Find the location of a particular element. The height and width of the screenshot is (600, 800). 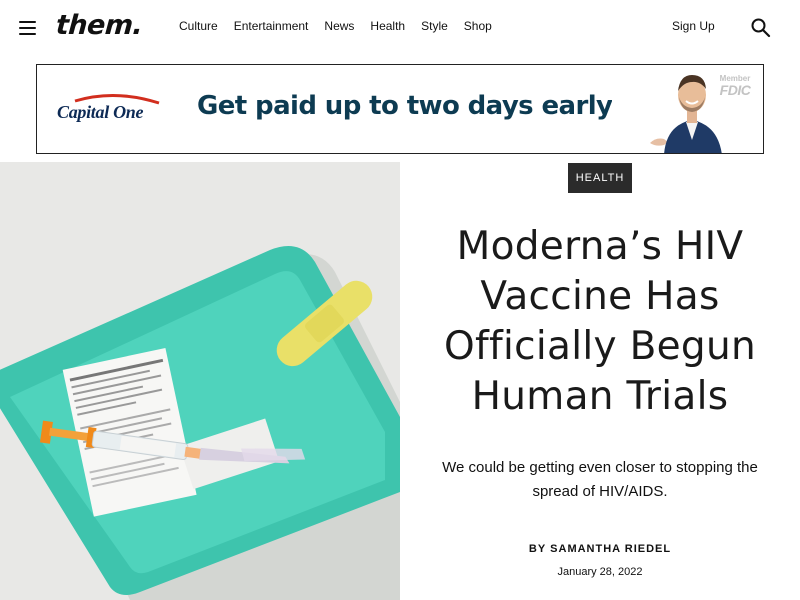

nav-item-news: News is located at coordinates (339, 26).